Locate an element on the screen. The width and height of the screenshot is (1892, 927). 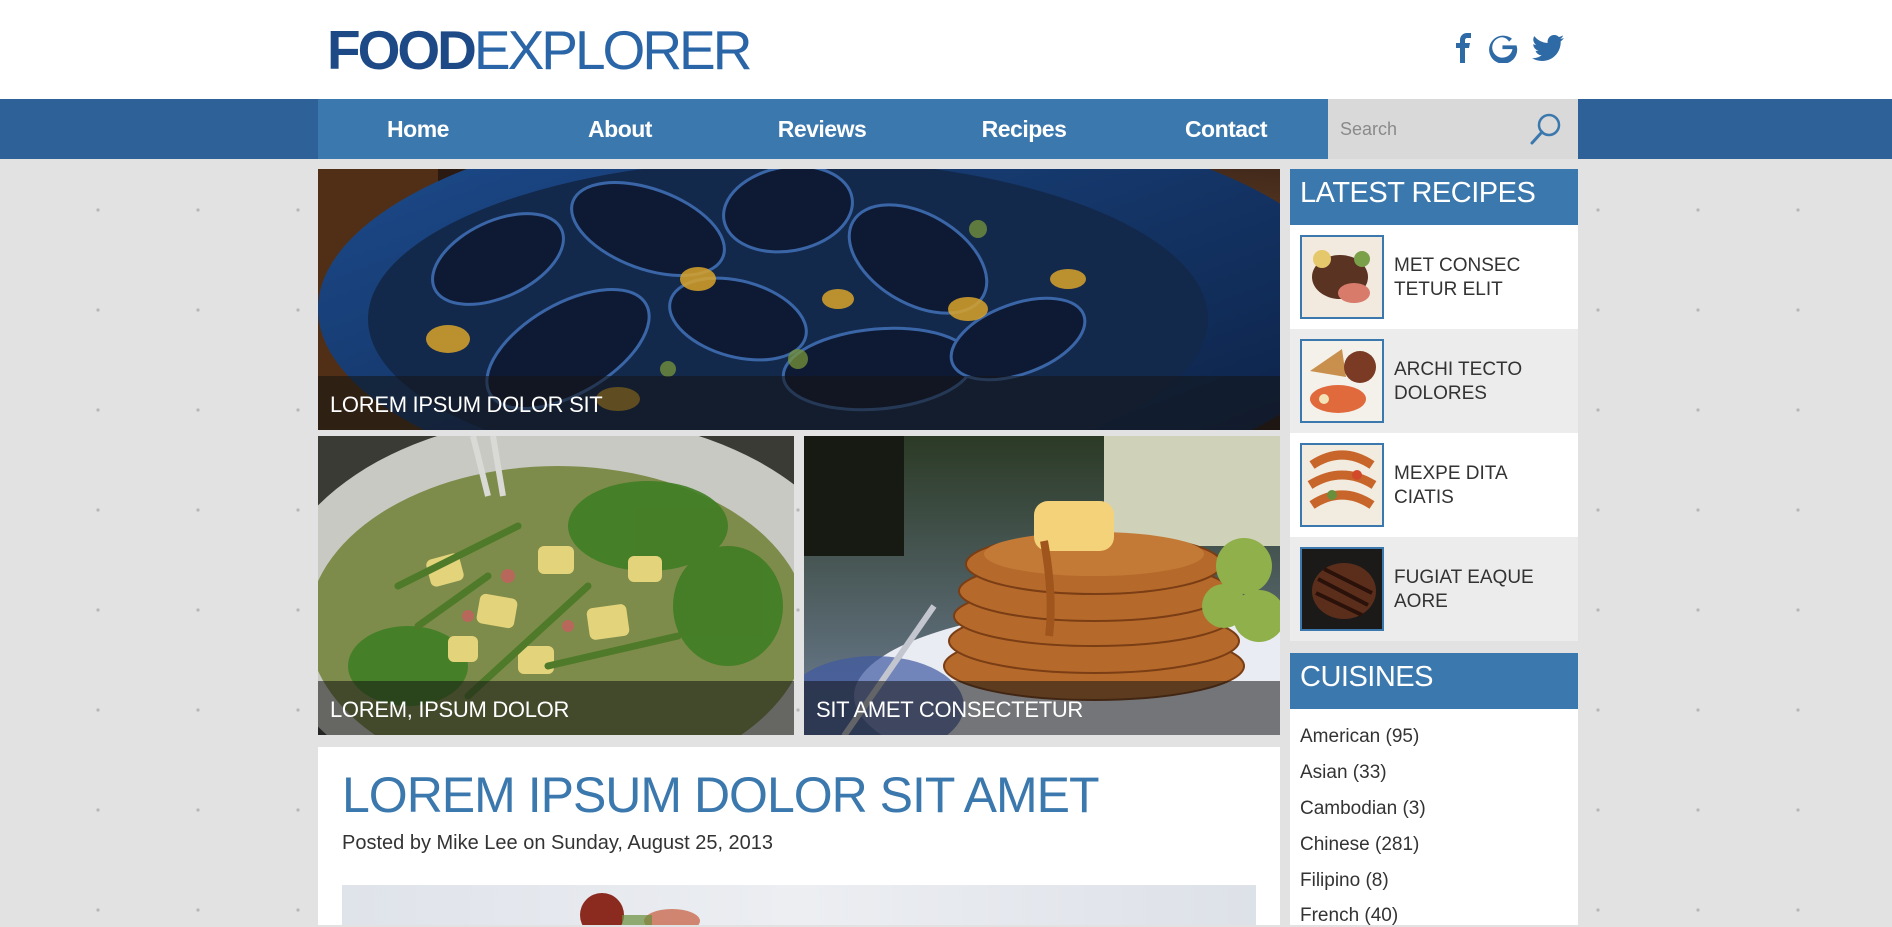
site-header is located at coordinates (946, 49).